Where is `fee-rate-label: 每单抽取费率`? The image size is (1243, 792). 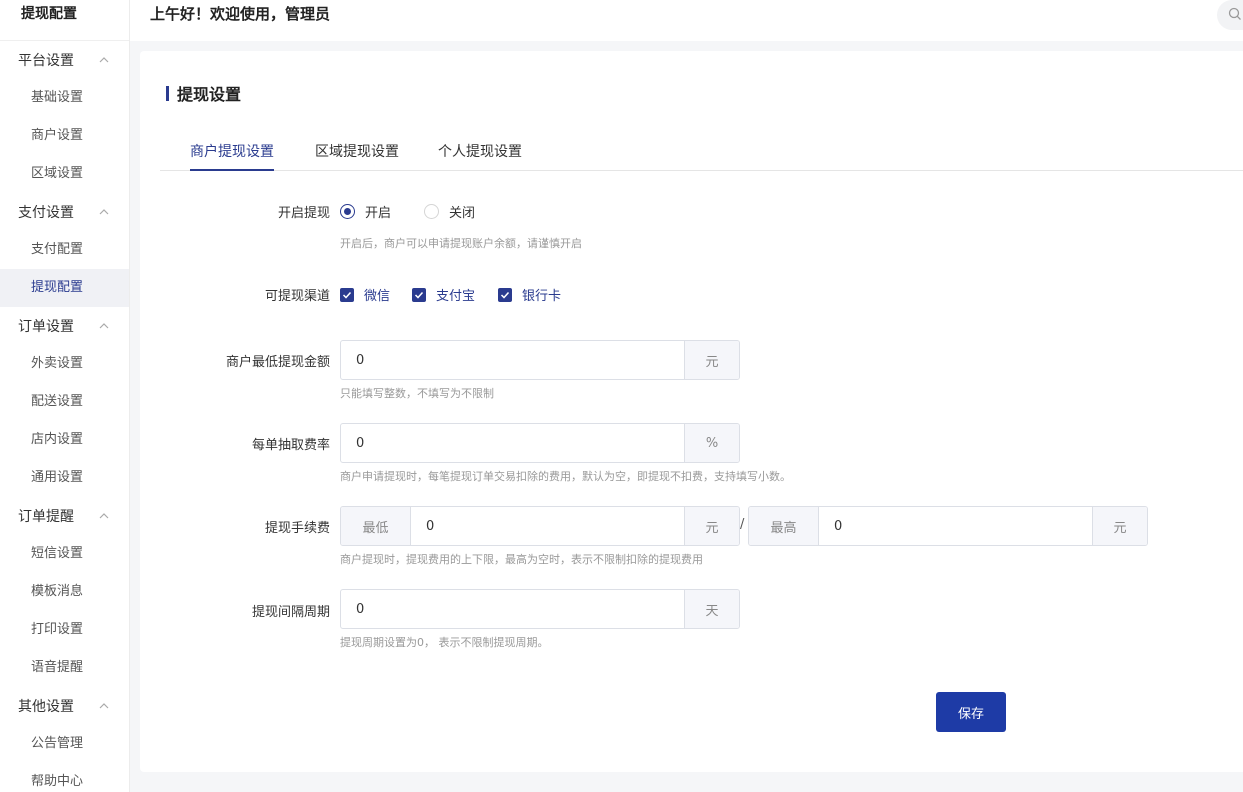 fee-rate-label: 每单抽取费率 is located at coordinates (290, 445).